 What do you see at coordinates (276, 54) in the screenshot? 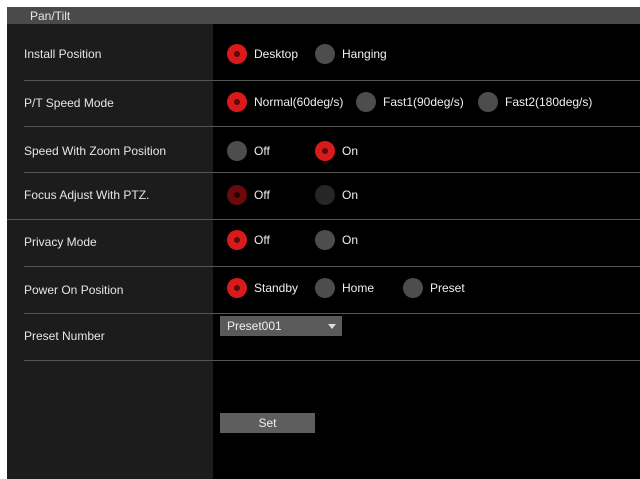
I see `option-label: Desktop` at bounding box center [276, 54].